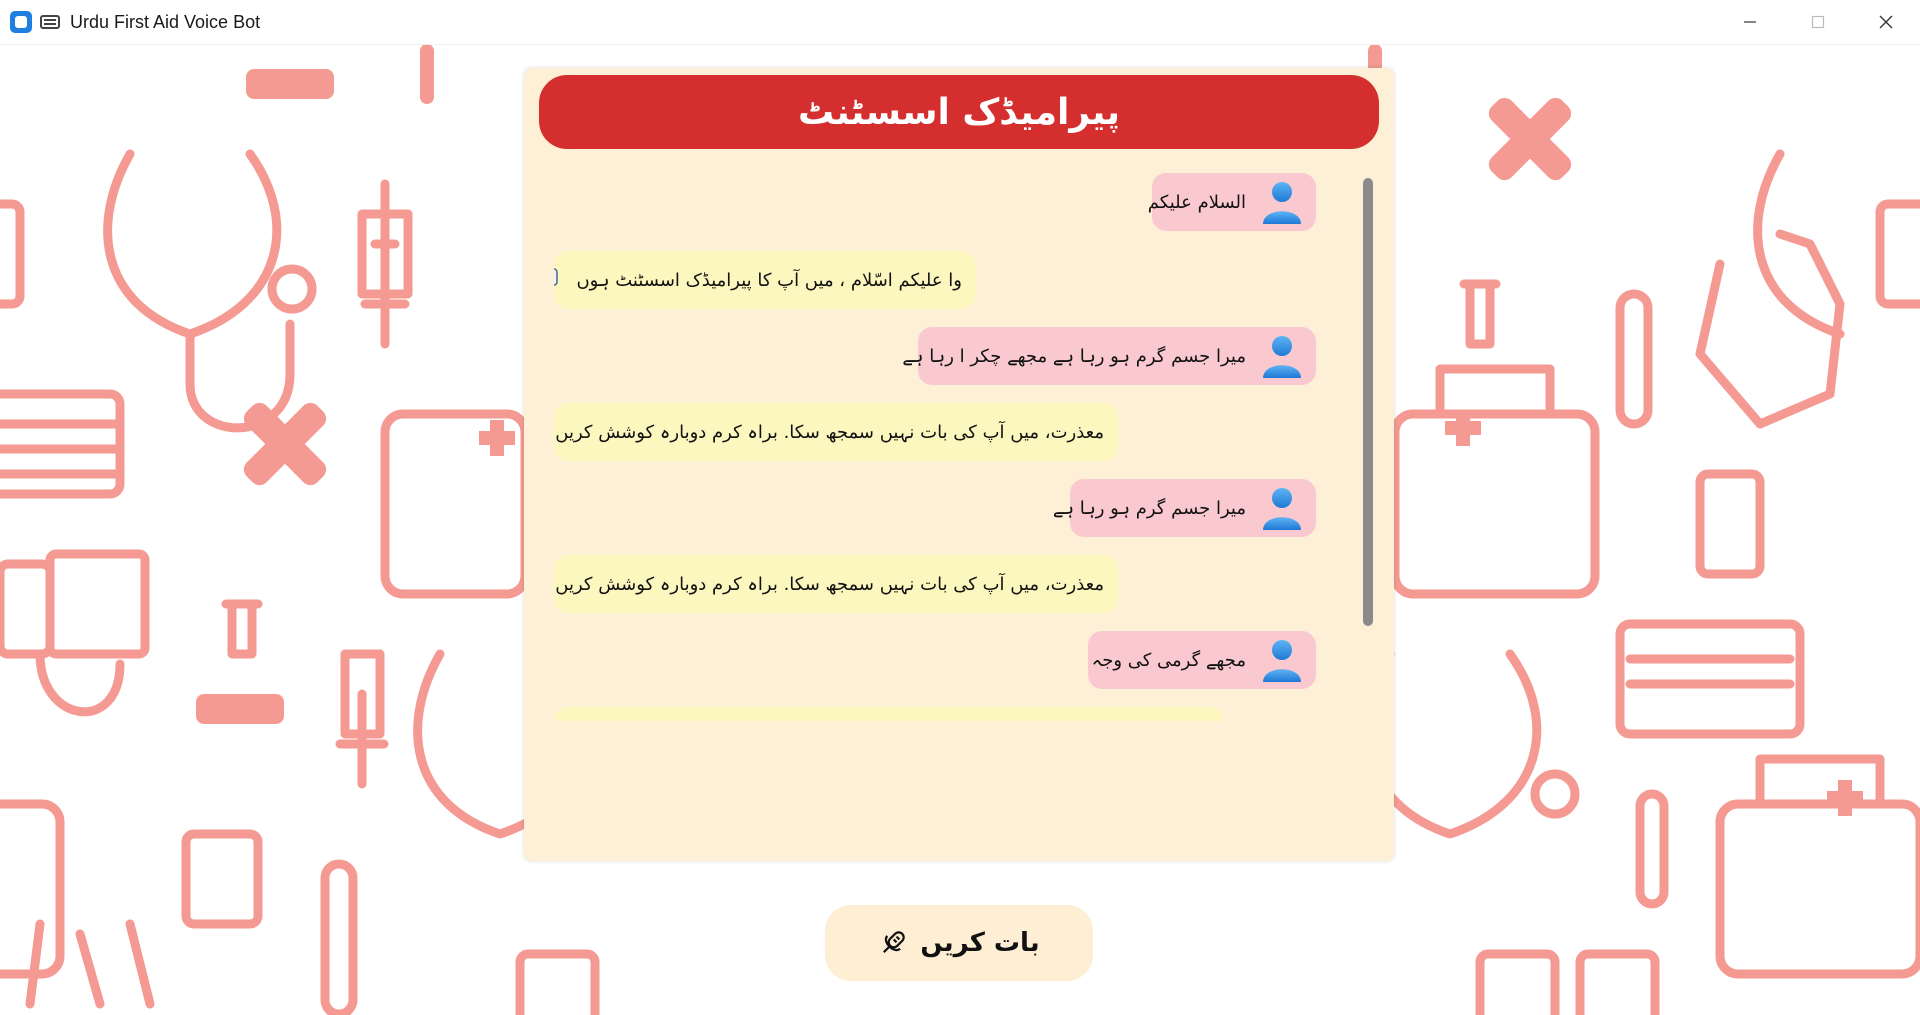 This screenshot has width=1920, height=1015. Describe the element at coordinates (50, 22) in the screenshot. I see `keyboard-icon` at that location.